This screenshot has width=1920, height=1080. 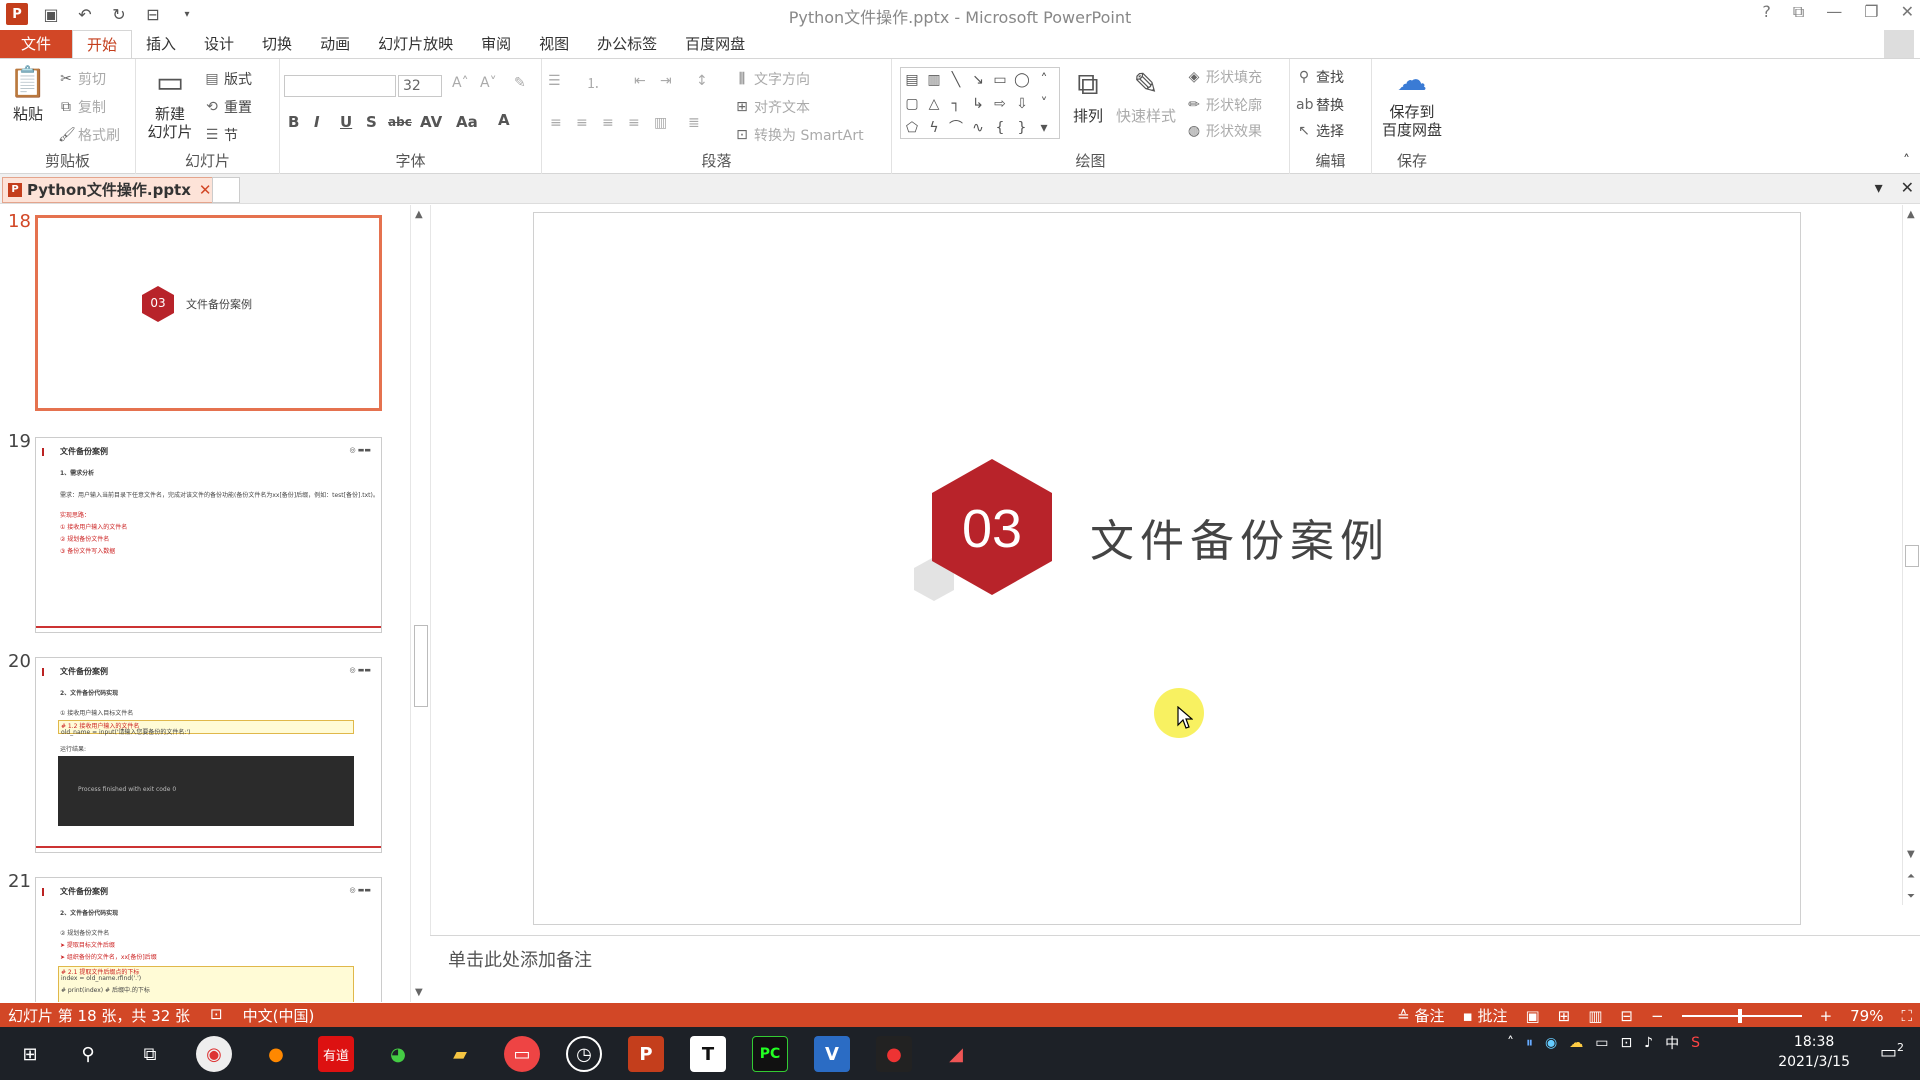 I want to click on bold-button: B, so click(x=293, y=122).